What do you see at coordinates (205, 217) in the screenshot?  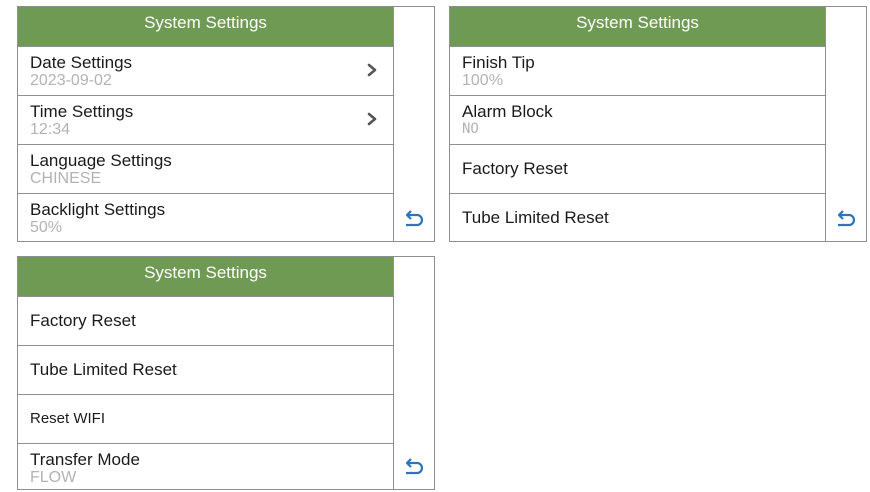 I see `backlight-settings-item: Backlight Settings 50%` at bounding box center [205, 217].